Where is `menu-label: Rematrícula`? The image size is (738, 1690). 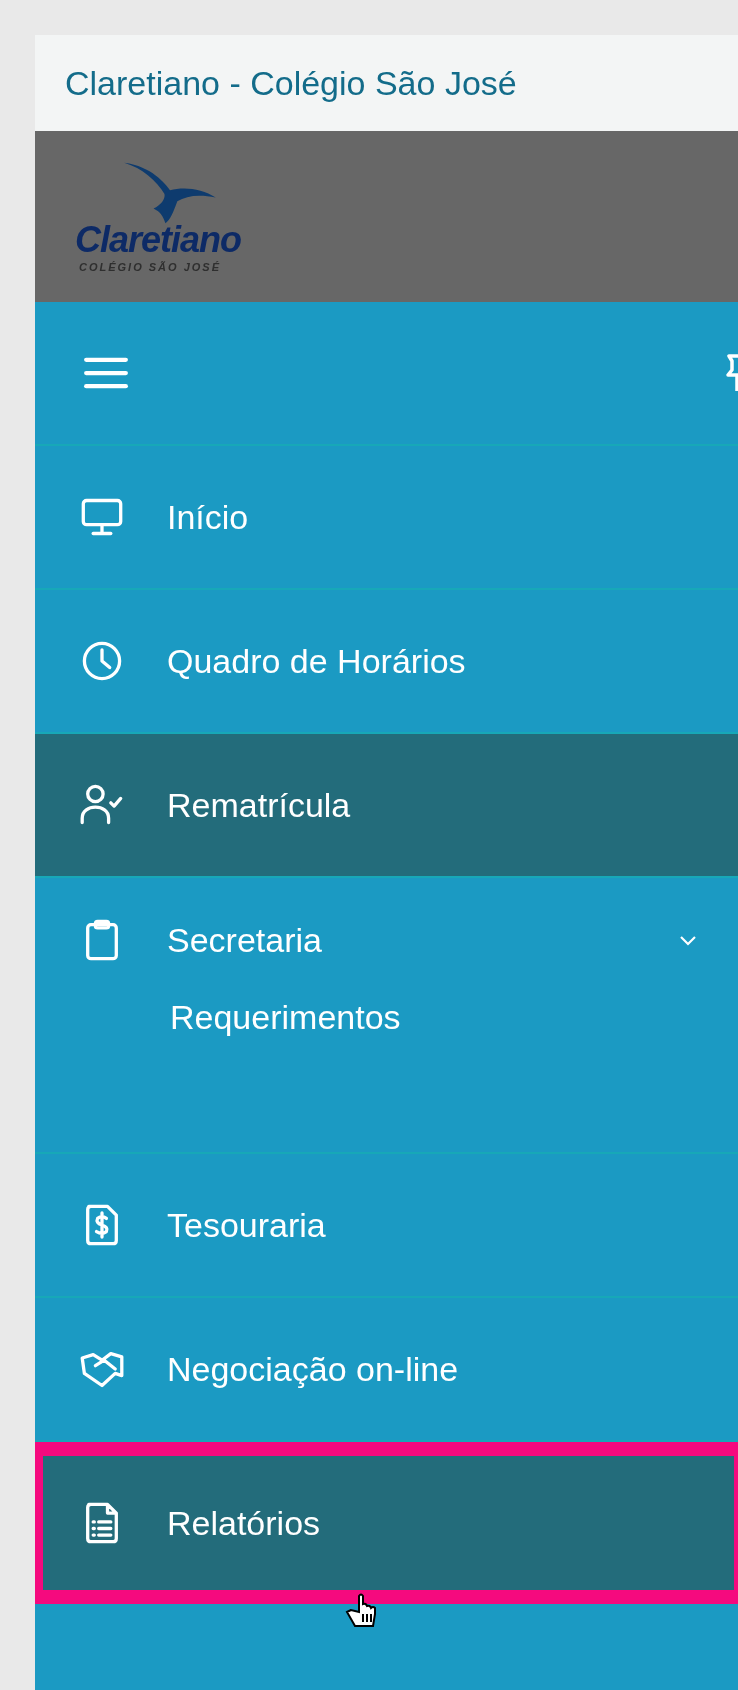 menu-label: Rematrícula is located at coordinates (259, 805).